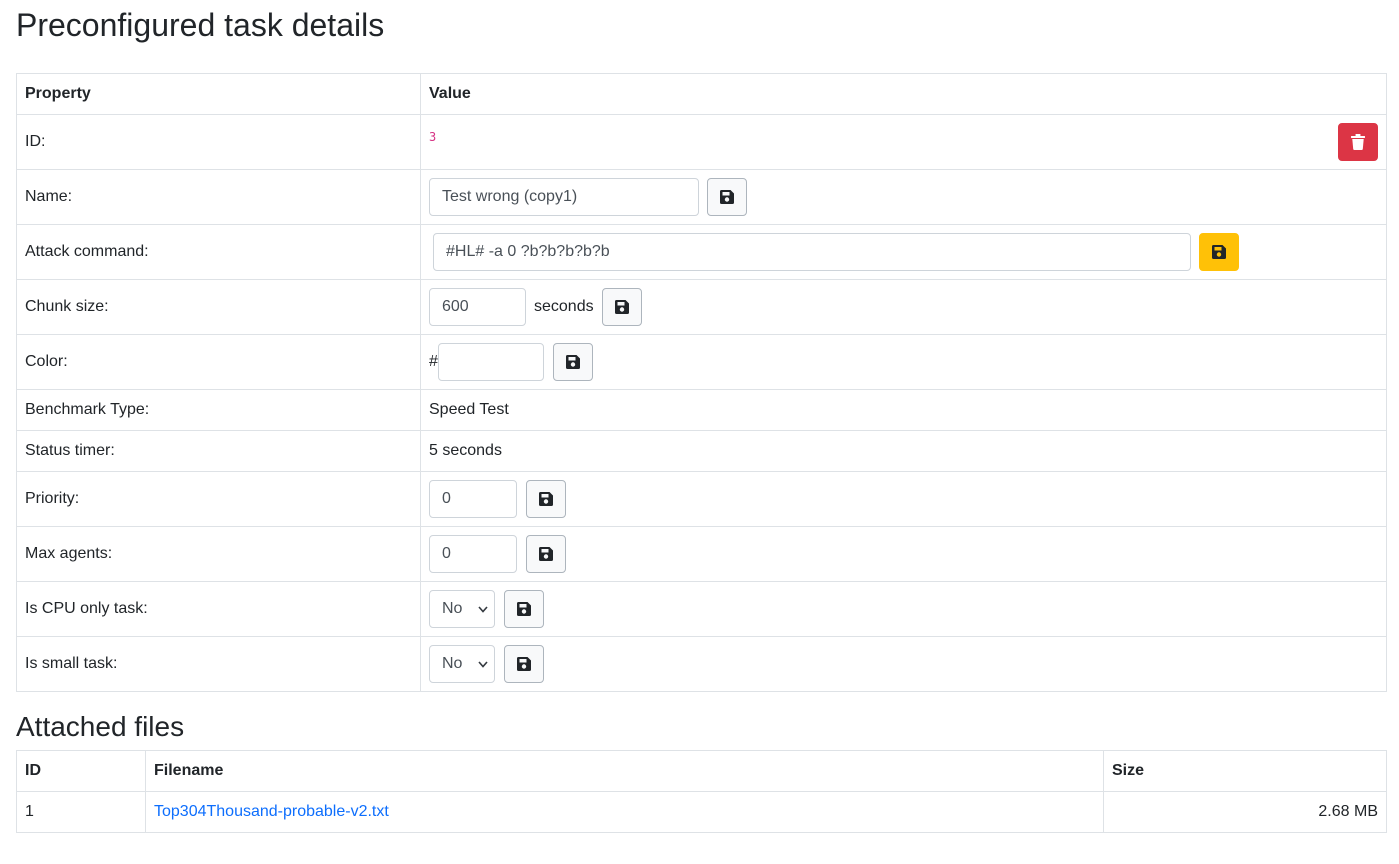 The width and height of the screenshot is (1399, 864). I want to click on files-header-size: Size, so click(1245, 771).